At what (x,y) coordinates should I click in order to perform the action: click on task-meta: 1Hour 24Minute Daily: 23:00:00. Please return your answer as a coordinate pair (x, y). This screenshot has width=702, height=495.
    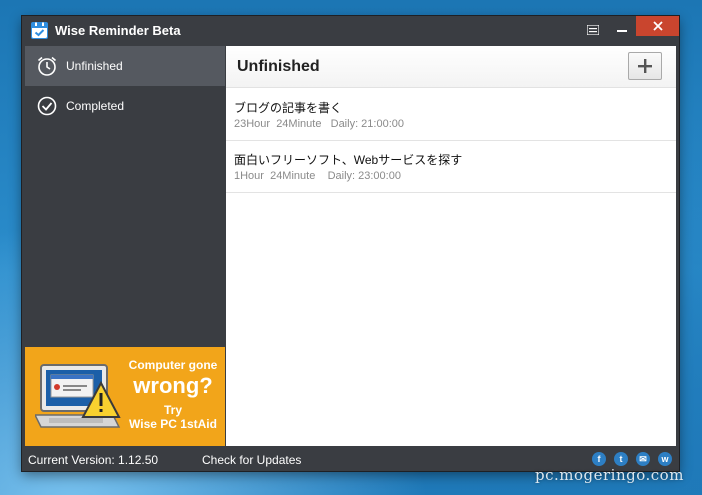
    Looking at the image, I should click on (317, 176).